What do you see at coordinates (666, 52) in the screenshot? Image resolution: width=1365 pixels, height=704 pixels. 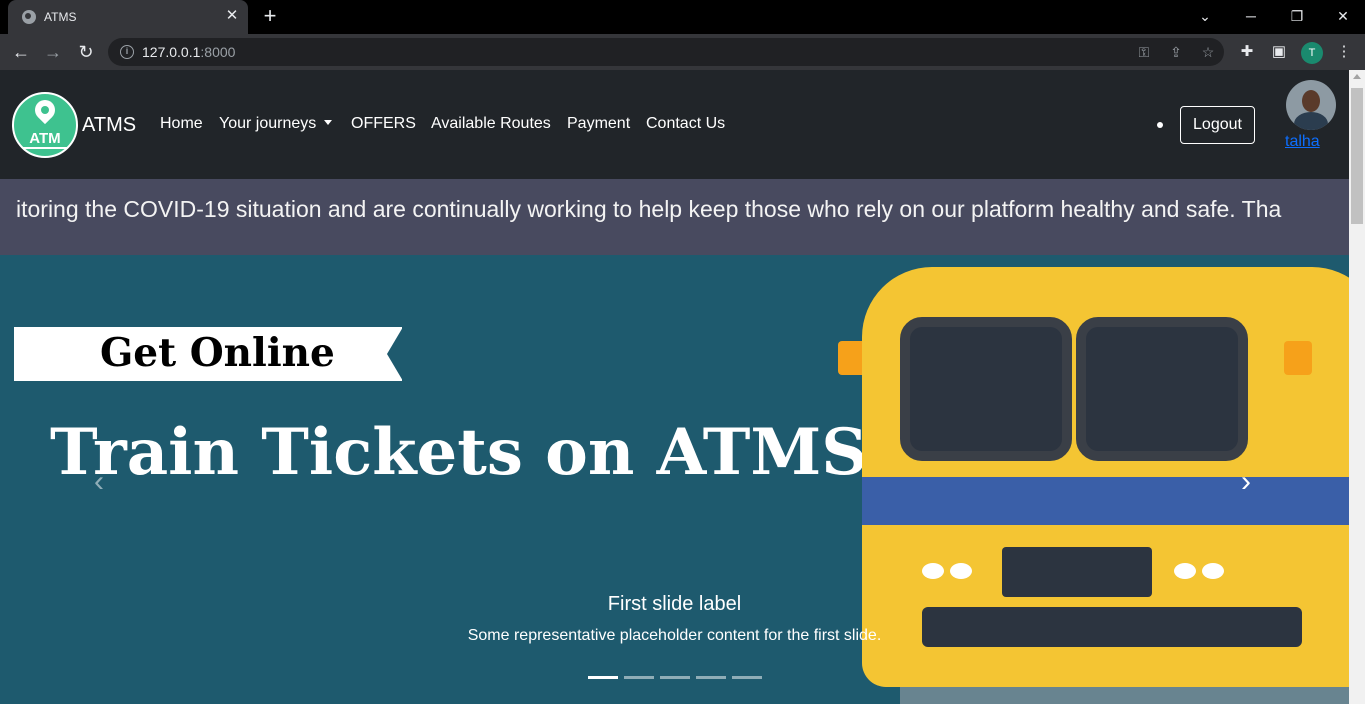 I see `address-bar: i 127.0.0.1:8000 ⚿ ⇪ ☆` at bounding box center [666, 52].